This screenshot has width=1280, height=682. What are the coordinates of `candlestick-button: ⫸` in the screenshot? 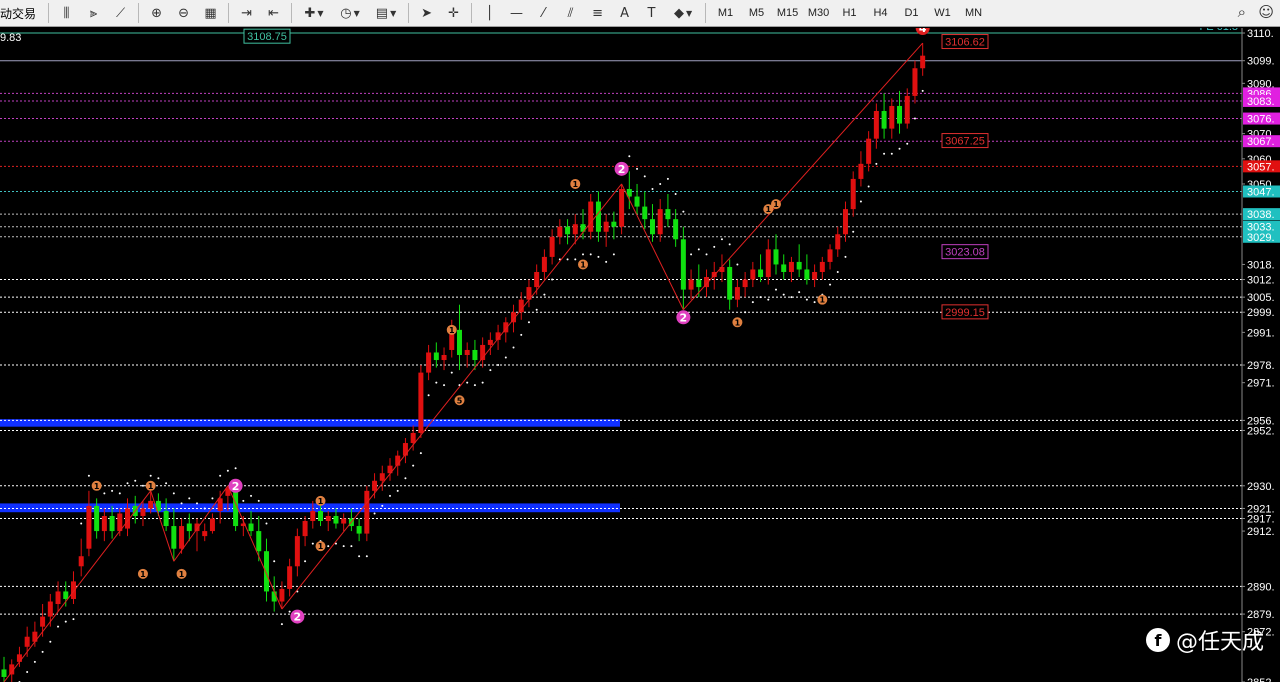 It's located at (93, 13).